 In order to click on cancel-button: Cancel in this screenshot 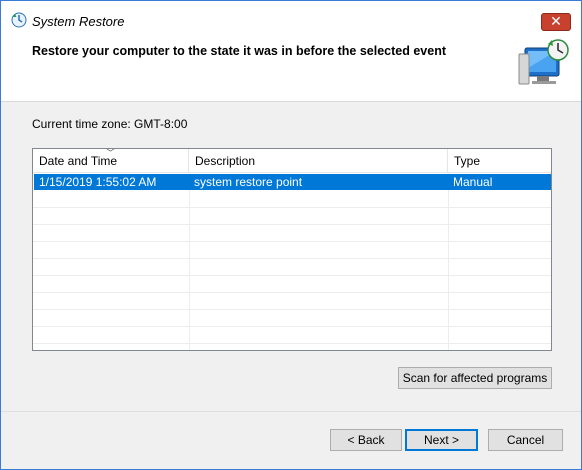, I will do `click(525, 440)`.